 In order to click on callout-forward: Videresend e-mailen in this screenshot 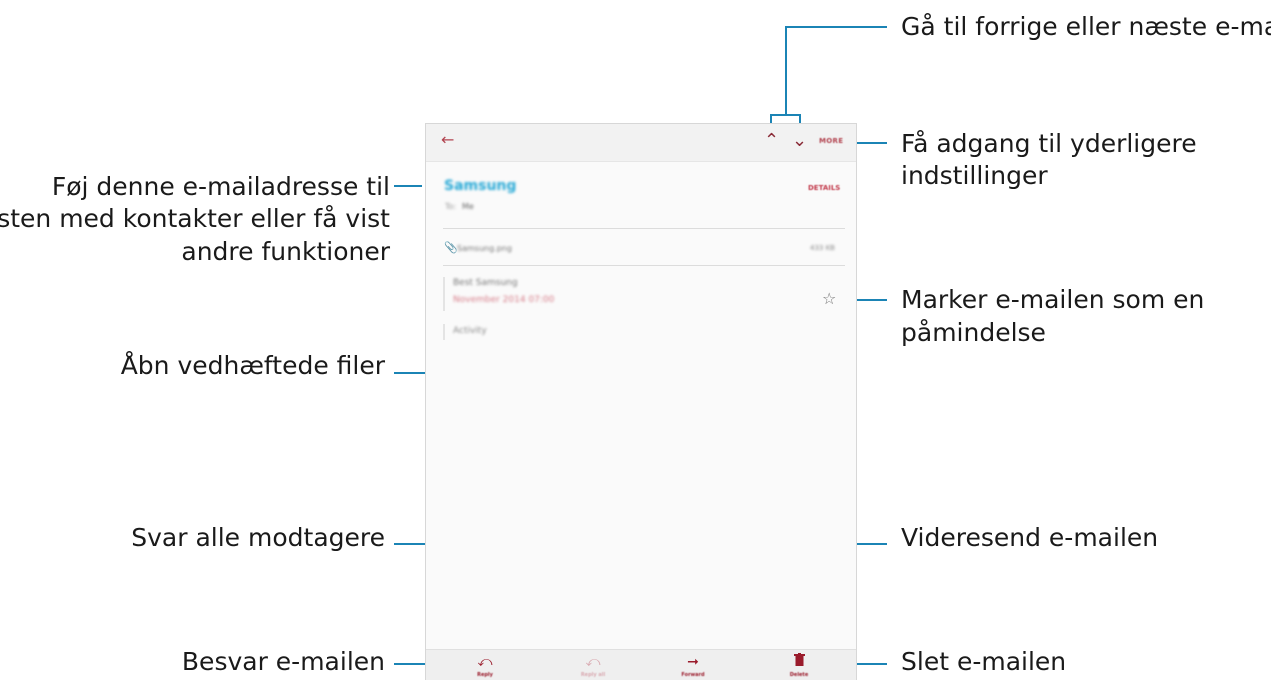, I will do `click(1030, 537)`.